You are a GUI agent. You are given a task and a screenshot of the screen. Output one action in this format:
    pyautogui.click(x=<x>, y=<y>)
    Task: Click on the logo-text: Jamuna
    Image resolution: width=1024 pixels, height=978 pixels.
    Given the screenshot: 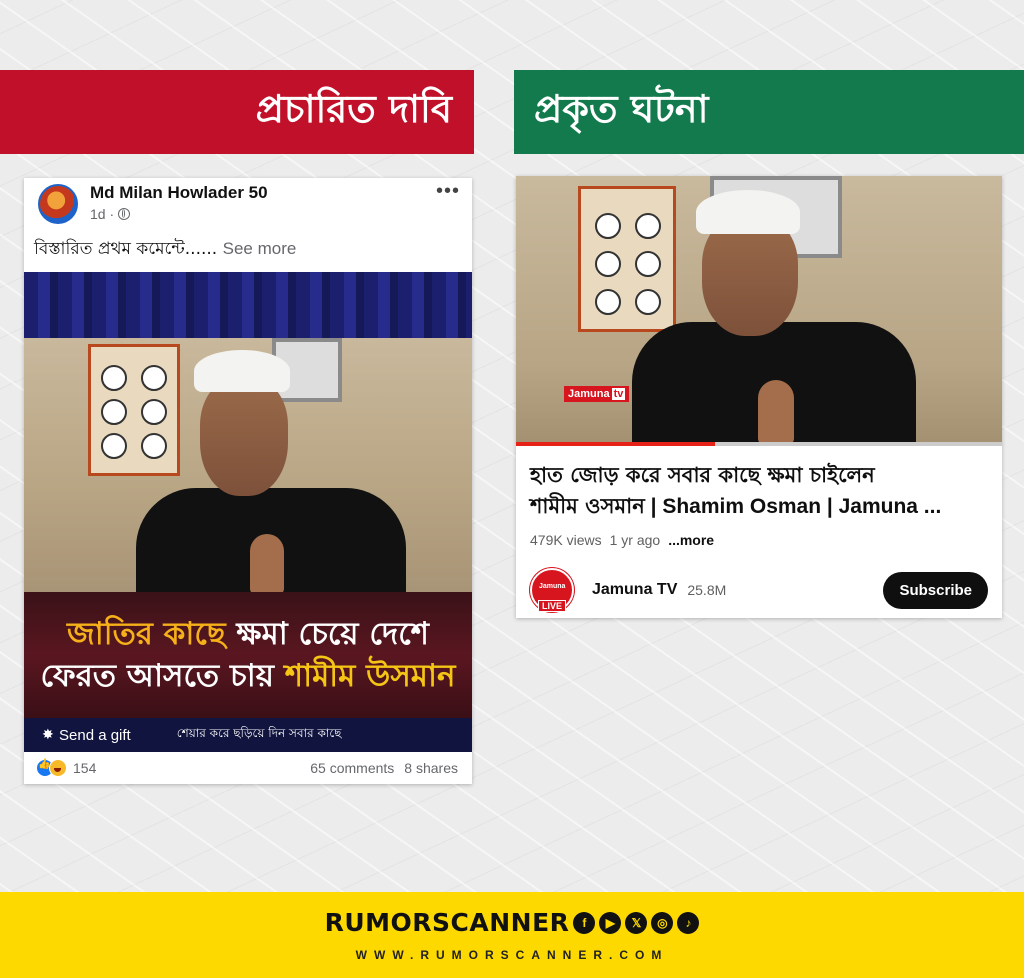 What is the action you would take?
    pyautogui.click(x=589, y=394)
    